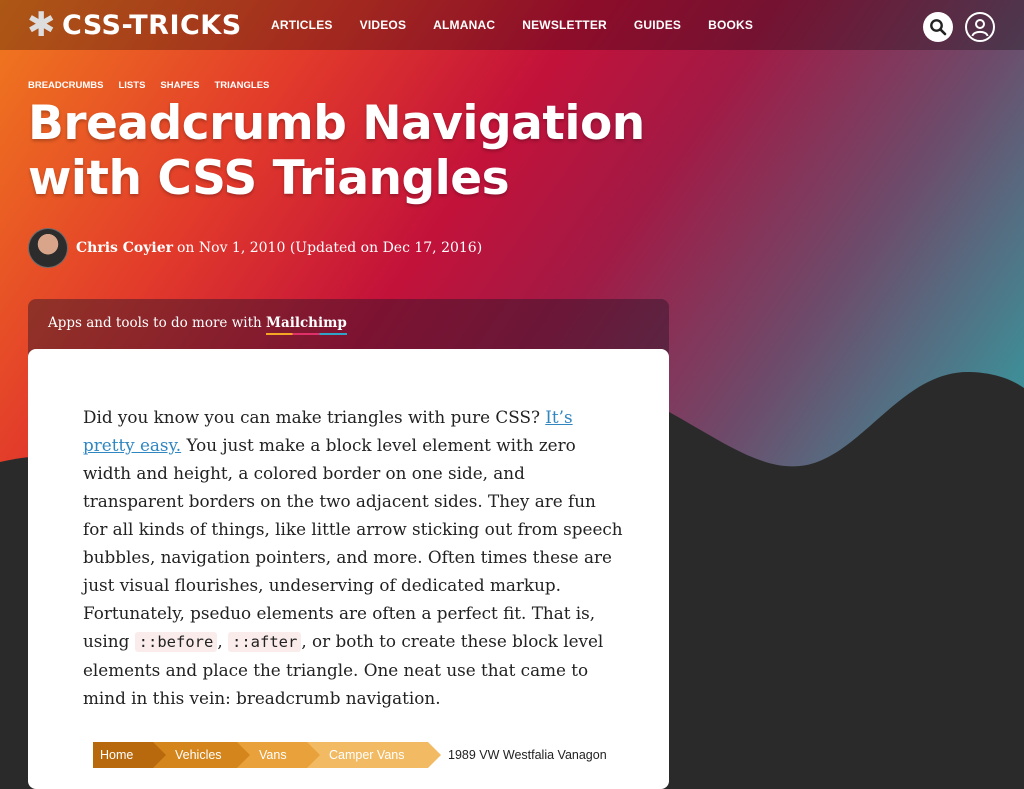  I want to click on sponsor-text: Apps and tools to do more with Mailchimp, so click(197, 325).